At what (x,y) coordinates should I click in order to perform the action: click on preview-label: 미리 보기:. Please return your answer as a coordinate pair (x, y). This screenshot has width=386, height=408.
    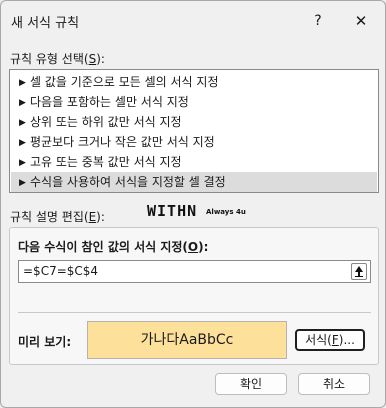
    Looking at the image, I should click on (45, 342).